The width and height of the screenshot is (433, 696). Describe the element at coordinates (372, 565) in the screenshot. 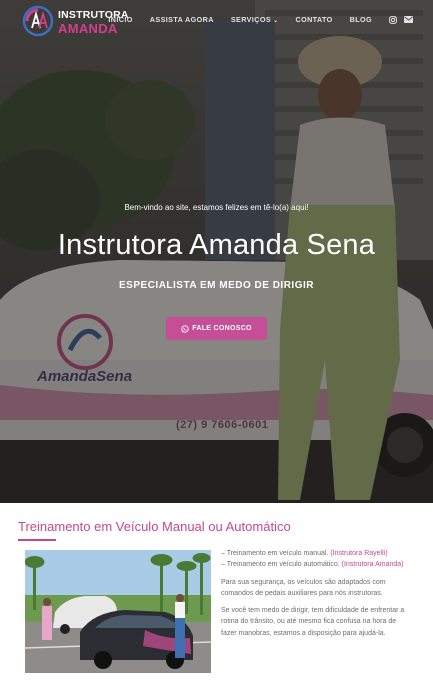

I see `service-item-automatic-note: (Instrutora Amanda)` at that location.